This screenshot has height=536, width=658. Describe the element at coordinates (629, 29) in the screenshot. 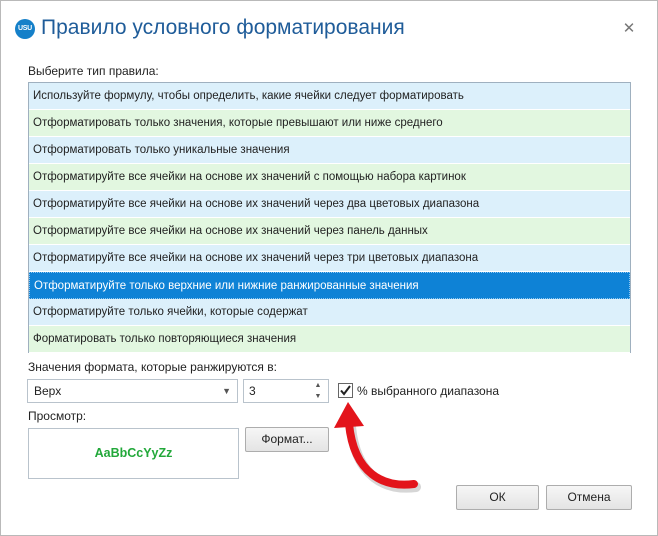

I see `close-icon: ✕` at that location.